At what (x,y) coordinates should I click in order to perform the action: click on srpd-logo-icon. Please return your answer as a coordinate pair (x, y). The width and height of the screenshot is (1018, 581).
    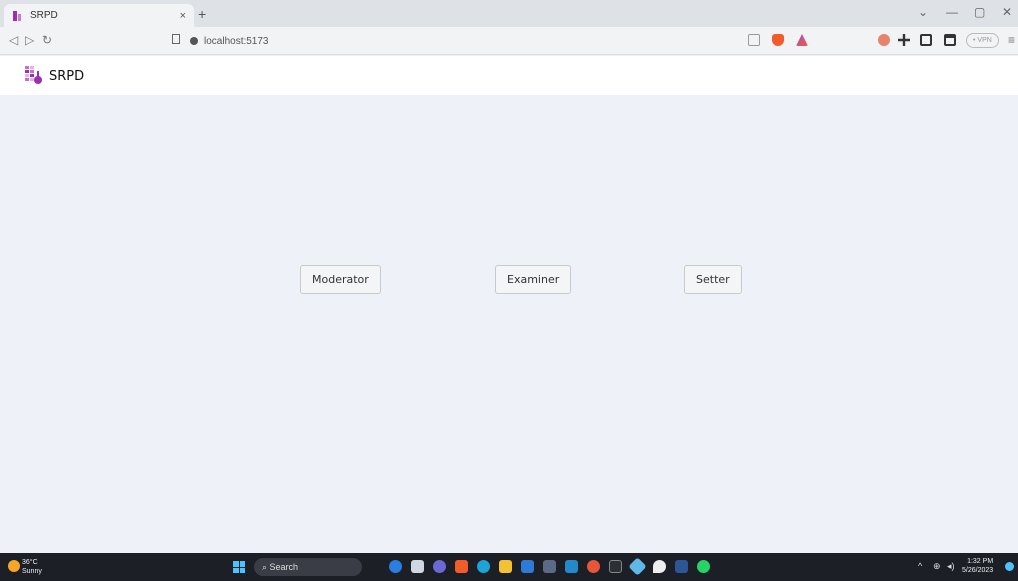
    Looking at the image, I should click on (33, 75).